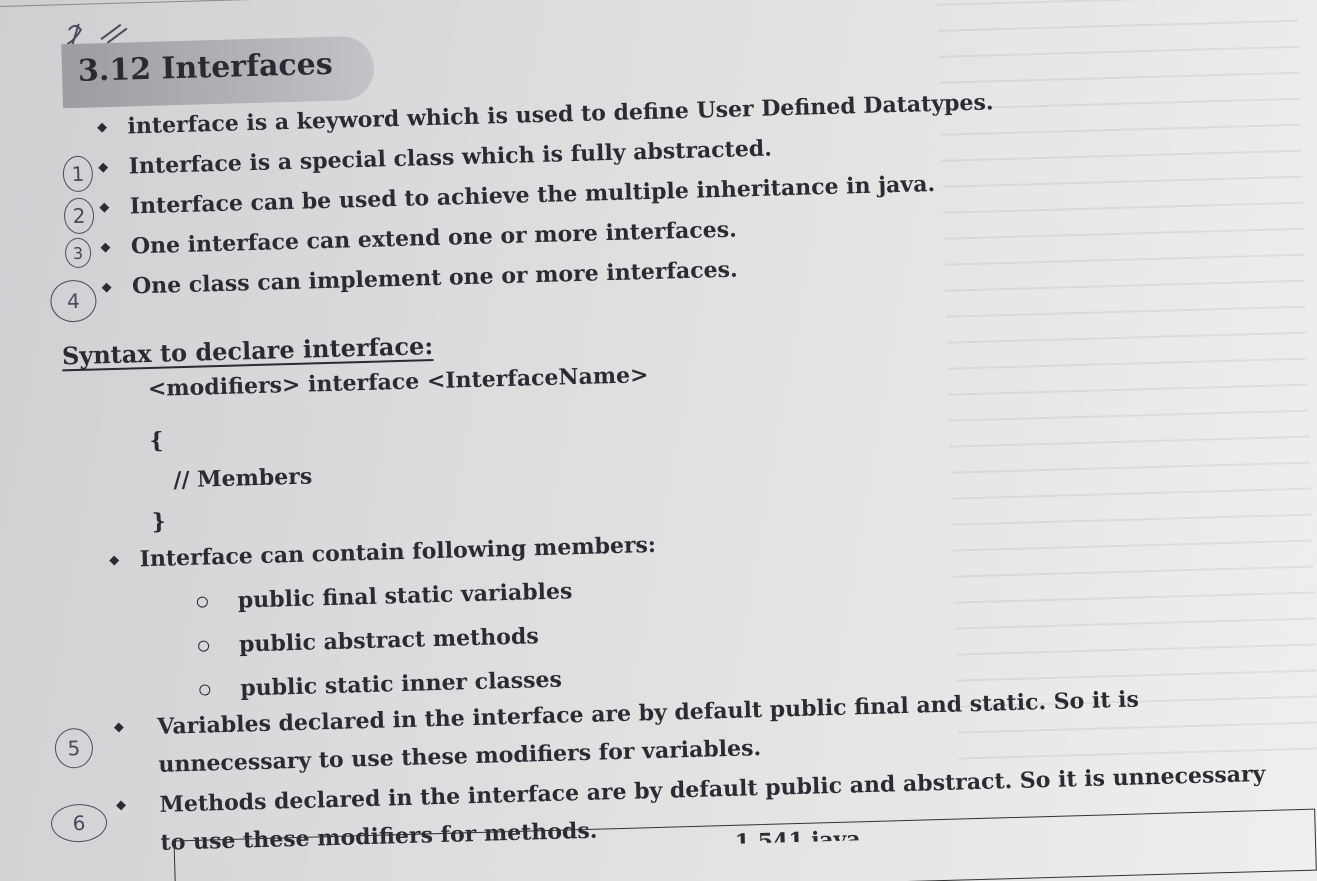 The width and height of the screenshot is (1317, 881). Describe the element at coordinates (382, 552) in the screenshot. I see `members-intro: Interface can contain following members:` at that location.